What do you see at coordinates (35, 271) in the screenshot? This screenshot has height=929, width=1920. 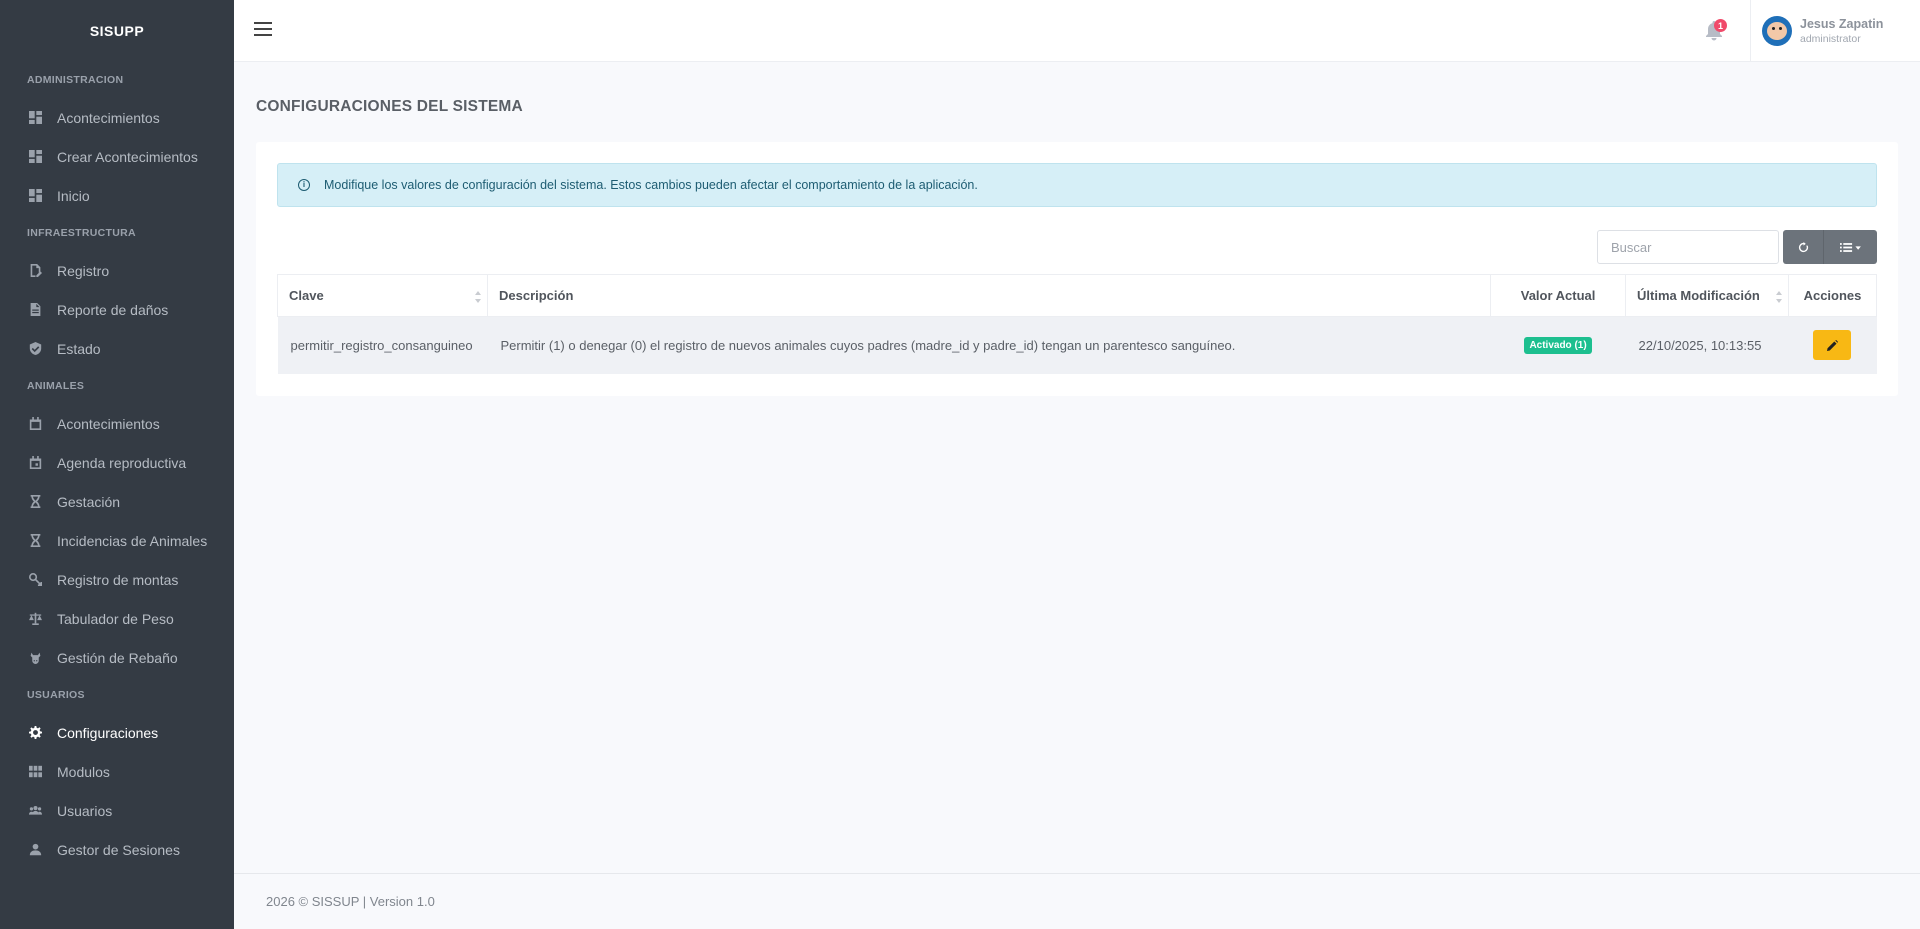 I see `document-edit-icon` at bounding box center [35, 271].